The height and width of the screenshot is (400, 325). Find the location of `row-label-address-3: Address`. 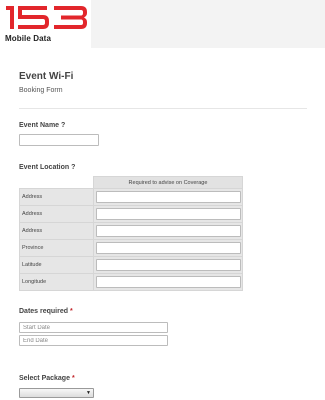

row-label-address-3: Address is located at coordinates (56, 231).